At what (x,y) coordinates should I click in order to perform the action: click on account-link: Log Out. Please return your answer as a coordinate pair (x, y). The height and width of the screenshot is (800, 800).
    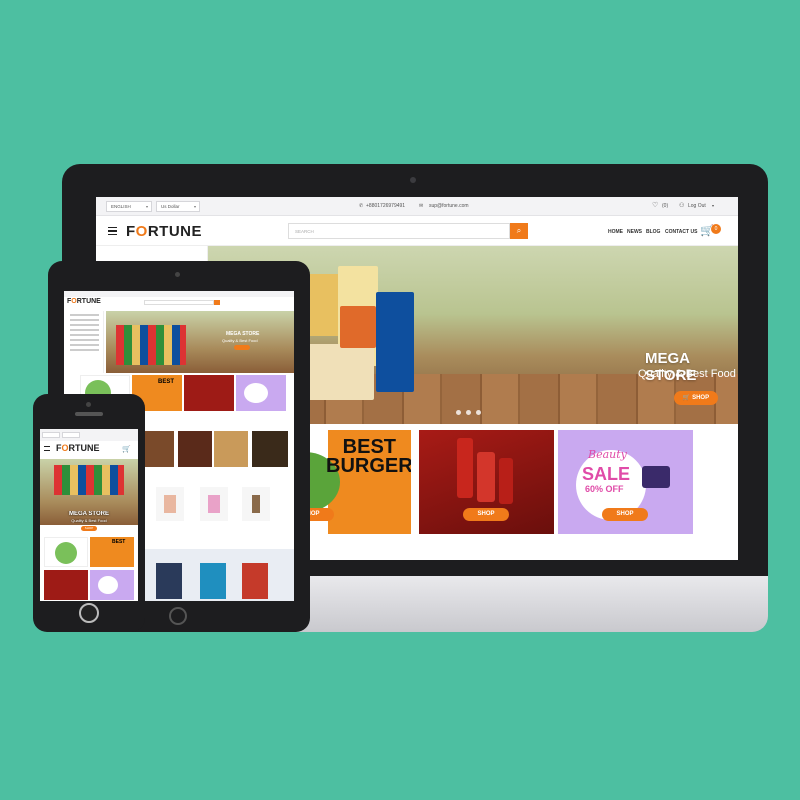
    Looking at the image, I should click on (697, 206).